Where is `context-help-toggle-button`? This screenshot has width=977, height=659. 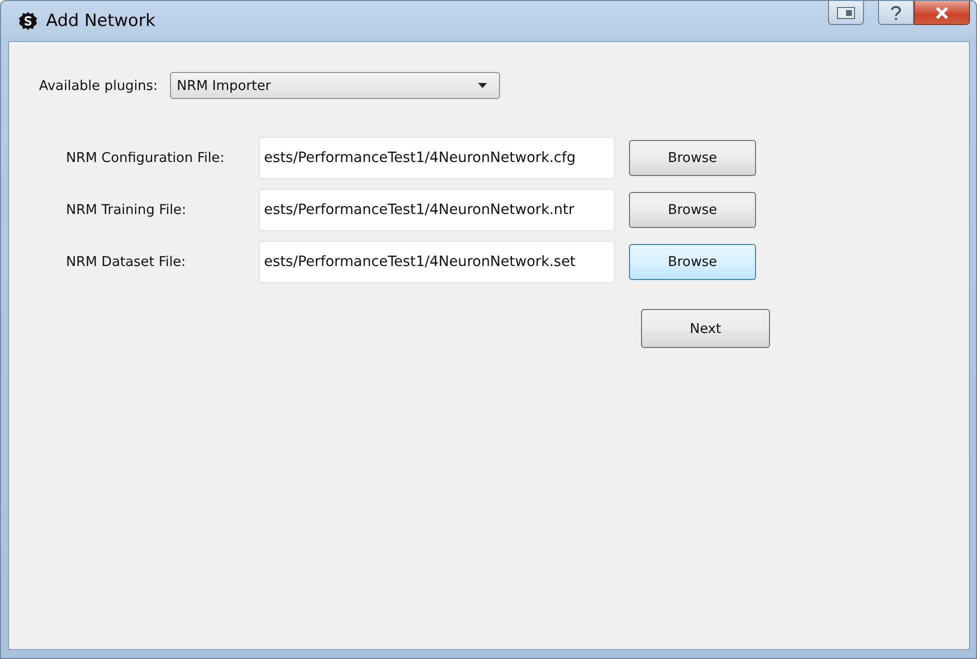 context-help-toggle-button is located at coordinates (846, 13).